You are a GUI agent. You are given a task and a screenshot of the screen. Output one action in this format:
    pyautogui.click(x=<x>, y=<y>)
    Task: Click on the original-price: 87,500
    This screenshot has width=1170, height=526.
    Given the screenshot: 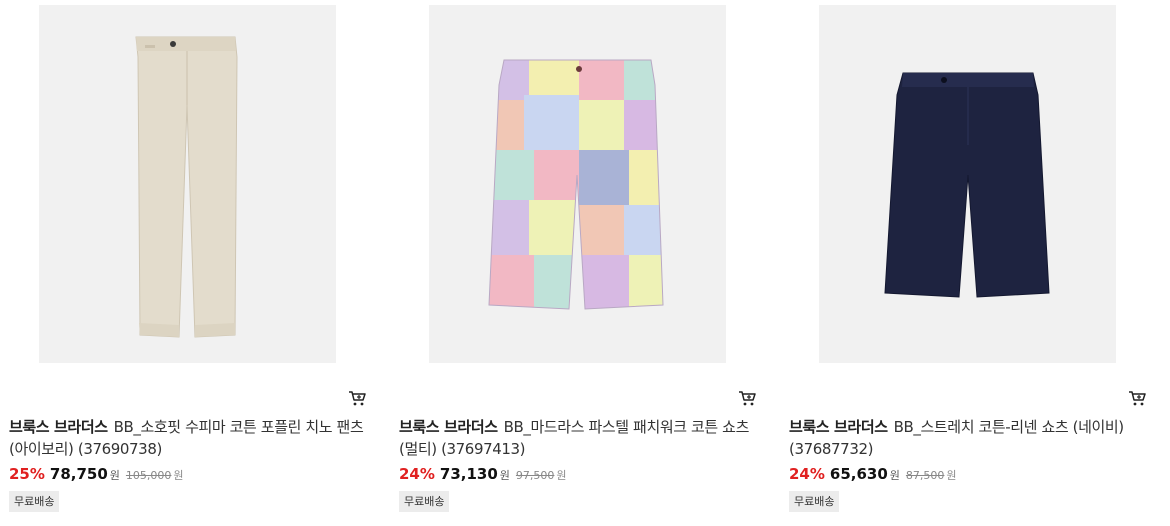 What is the action you would take?
    pyautogui.click(x=925, y=475)
    